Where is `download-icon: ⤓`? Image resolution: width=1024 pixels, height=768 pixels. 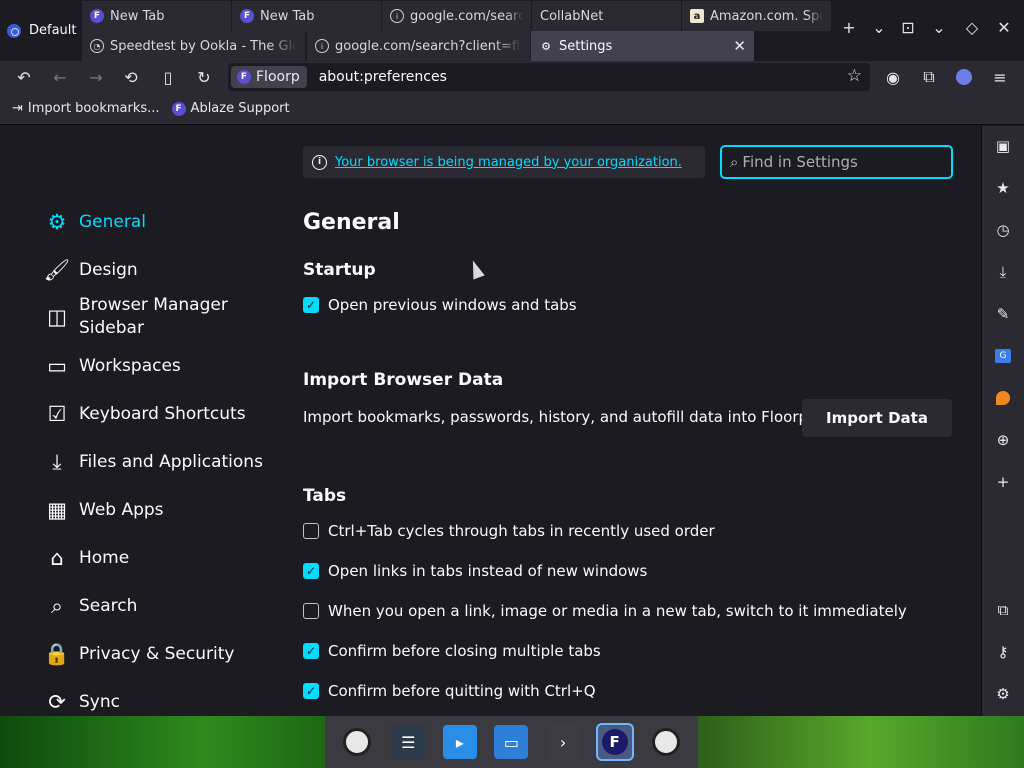 download-icon: ⤓ is located at coordinates (57, 461).